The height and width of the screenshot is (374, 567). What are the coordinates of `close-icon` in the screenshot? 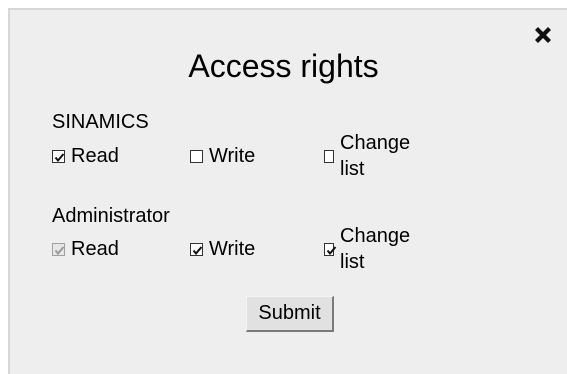 It's located at (545, 35).